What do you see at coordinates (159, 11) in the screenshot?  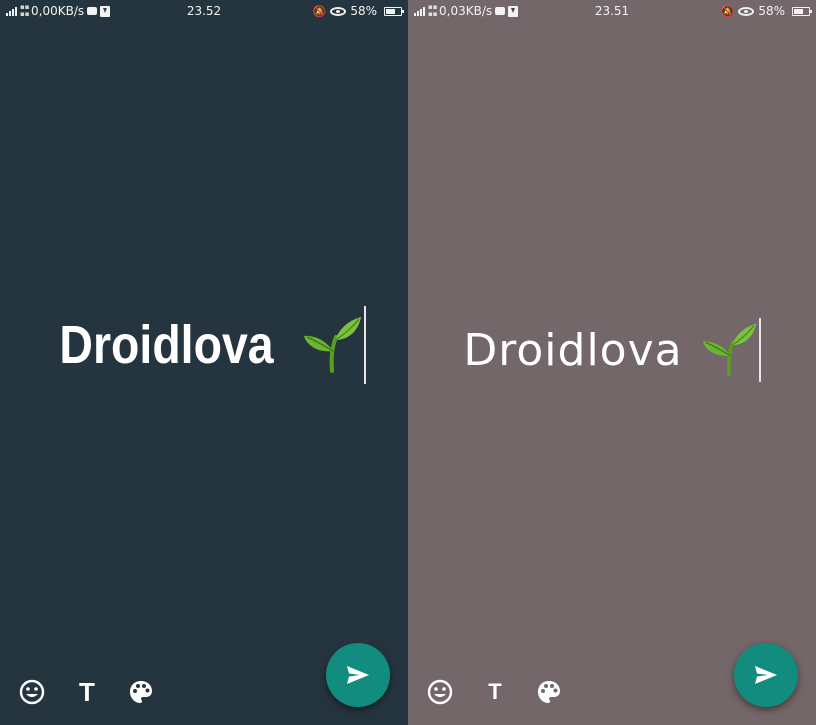 I see `status-bar-left: ▪▪ ▪▪ 0,00KB/s` at bounding box center [159, 11].